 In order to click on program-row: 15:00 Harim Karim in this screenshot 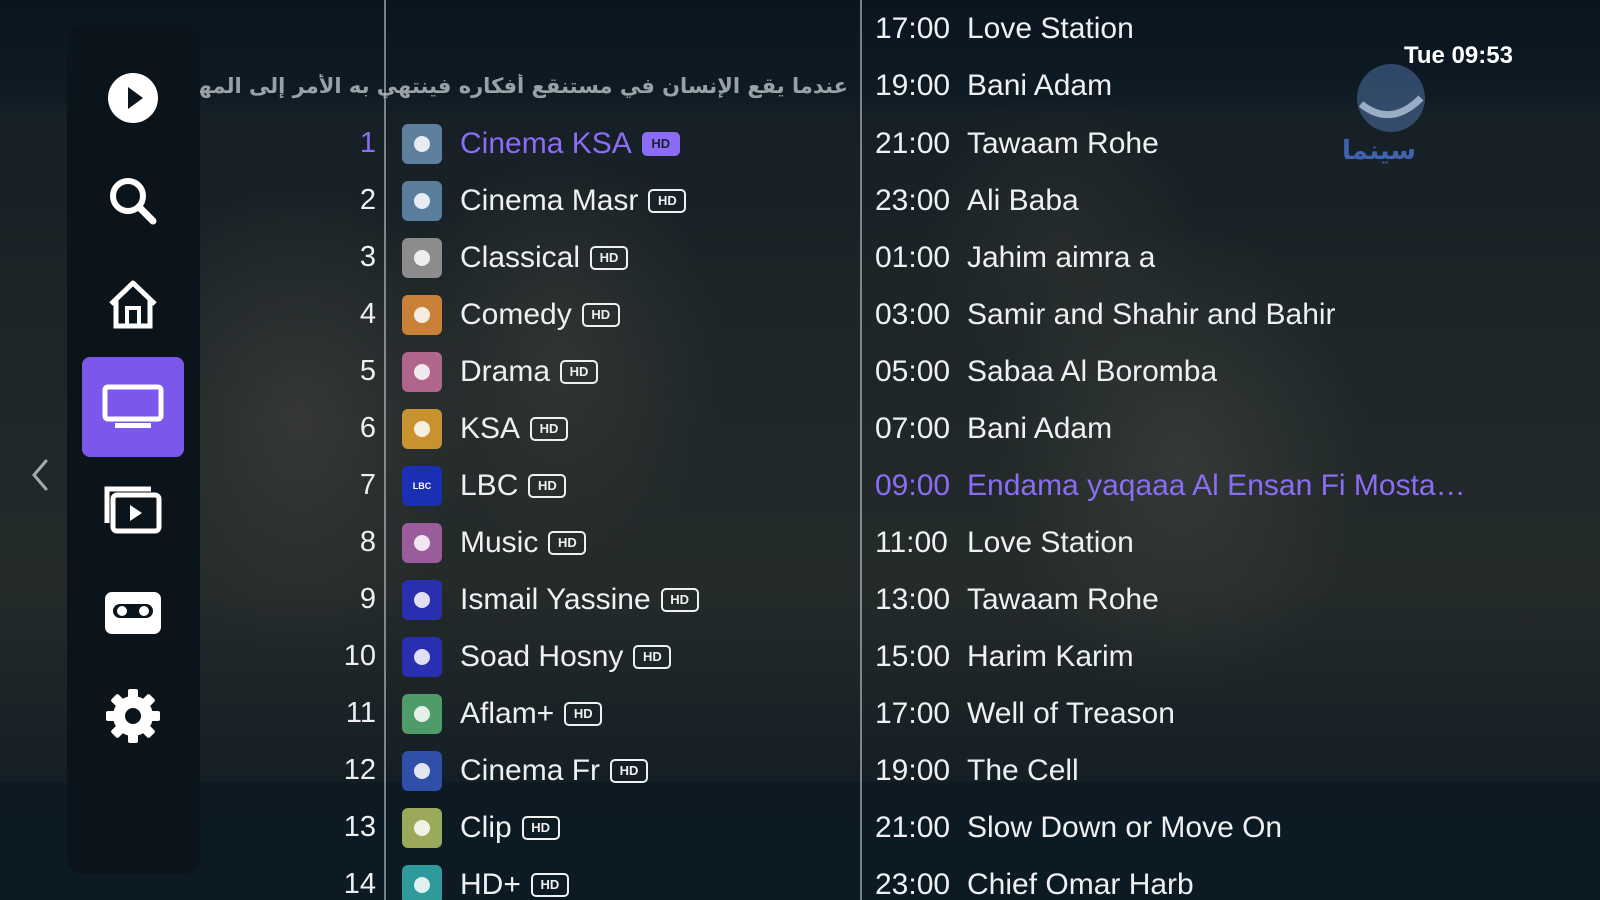, I will do `click(1175, 656)`.